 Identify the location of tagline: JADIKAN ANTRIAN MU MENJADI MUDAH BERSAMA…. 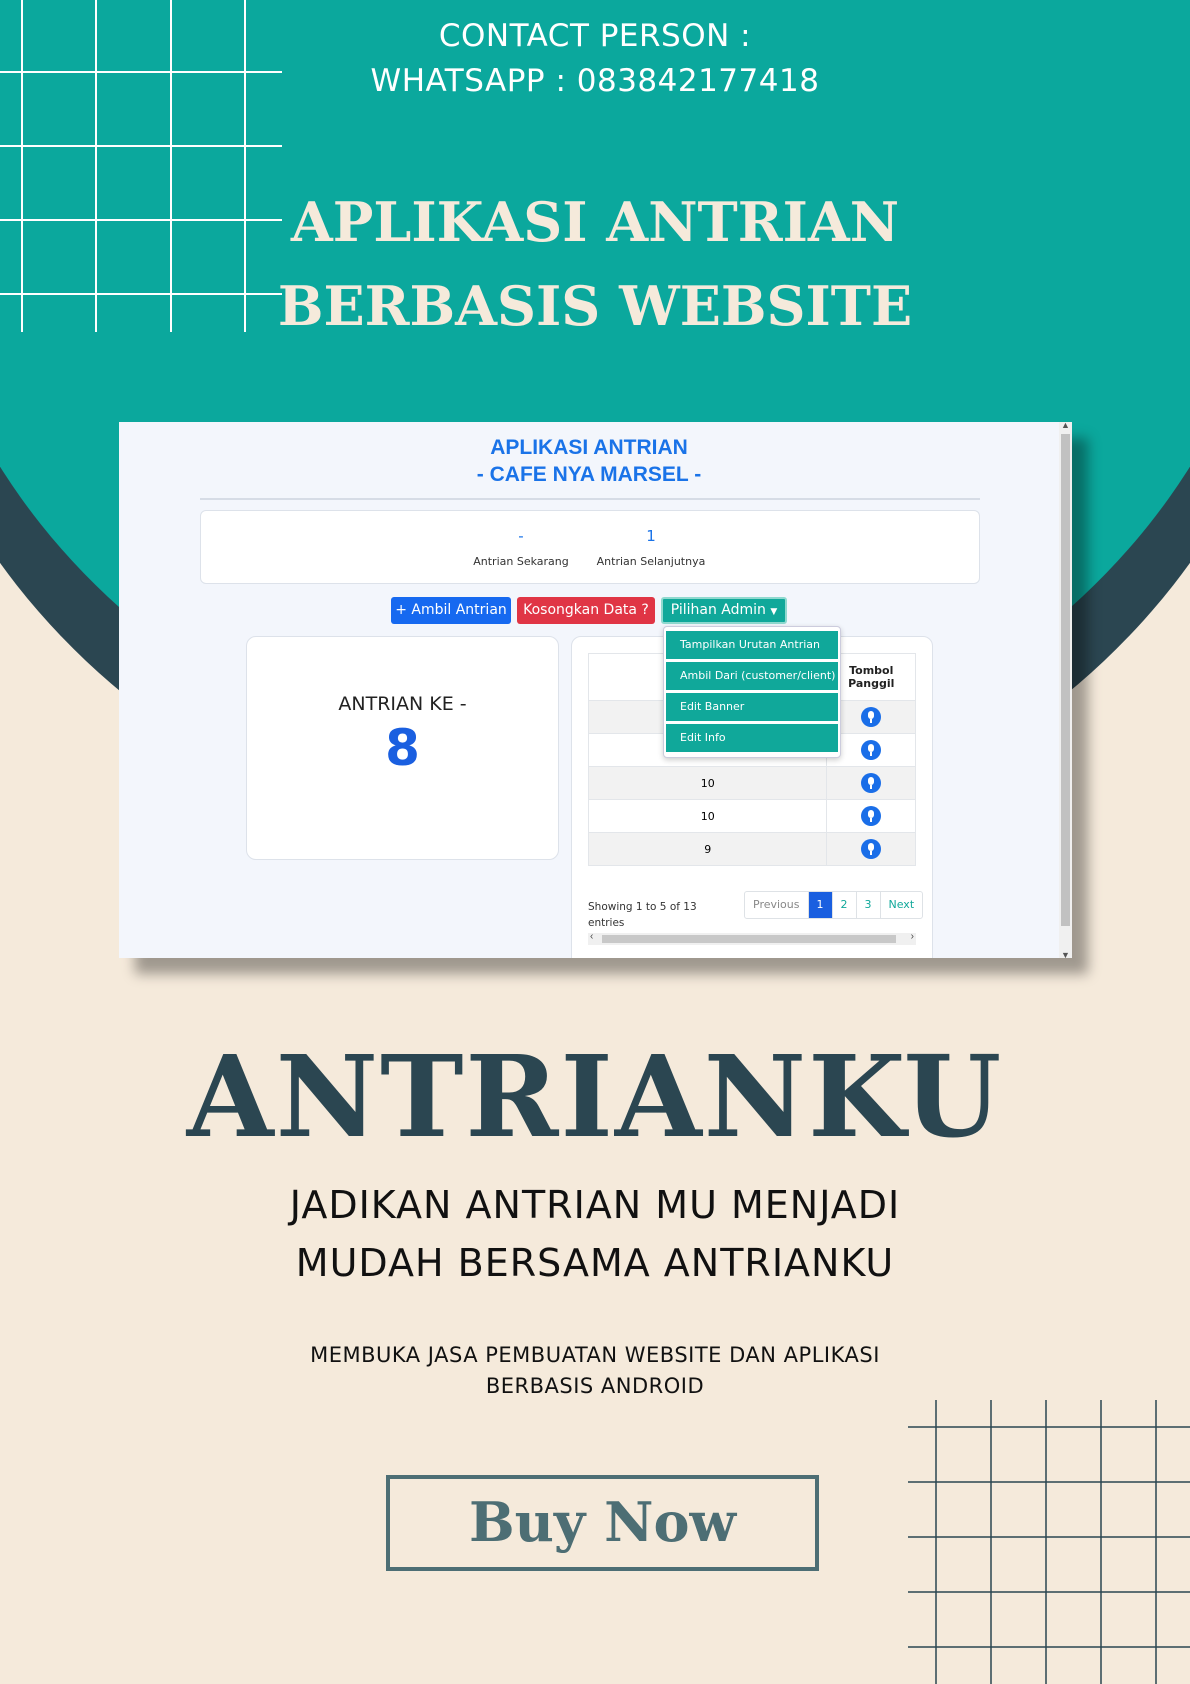
(595, 1234).